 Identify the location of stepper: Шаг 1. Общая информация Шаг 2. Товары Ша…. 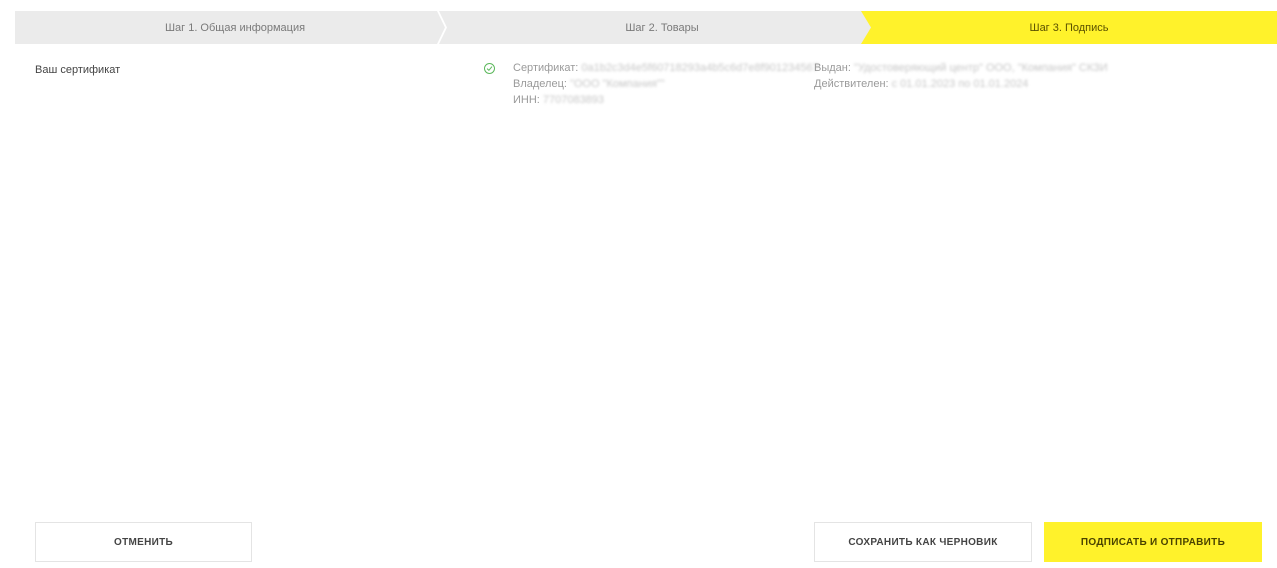
(646, 27).